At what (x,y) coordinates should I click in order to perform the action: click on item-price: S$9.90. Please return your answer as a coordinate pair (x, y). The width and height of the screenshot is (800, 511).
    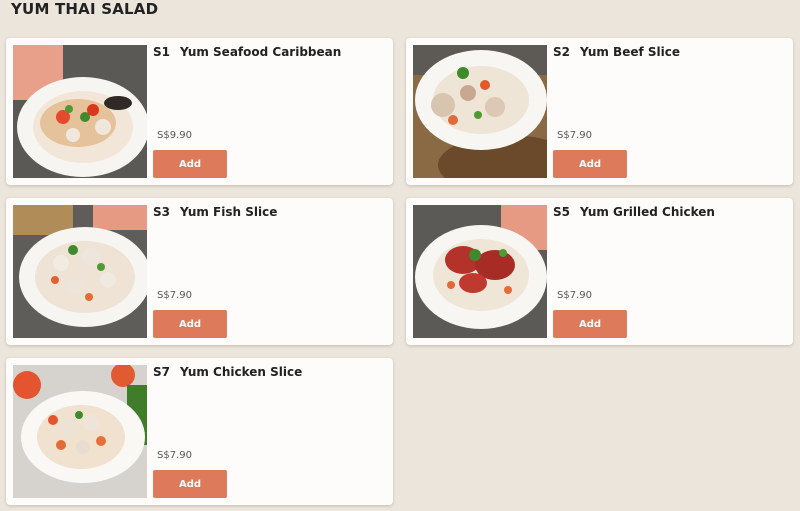
    Looking at the image, I should click on (174, 135).